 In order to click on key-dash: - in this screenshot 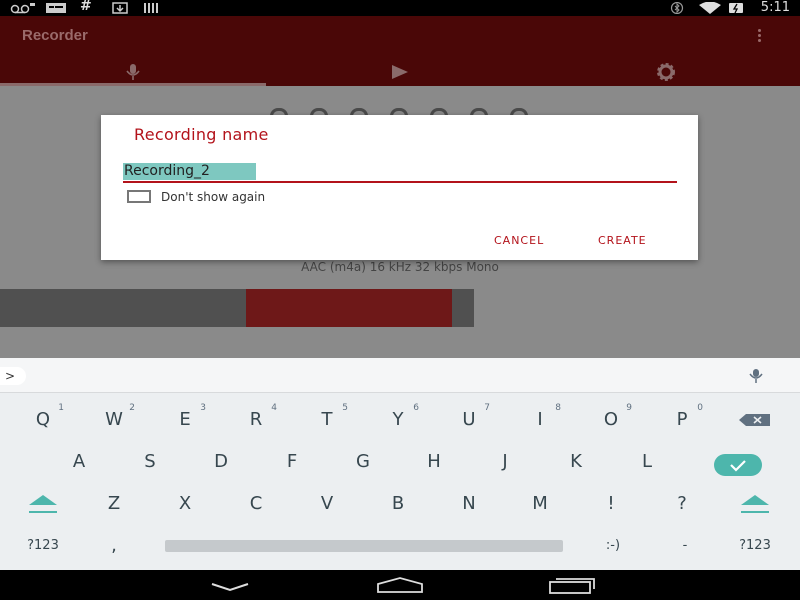, I will do `click(685, 546)`.